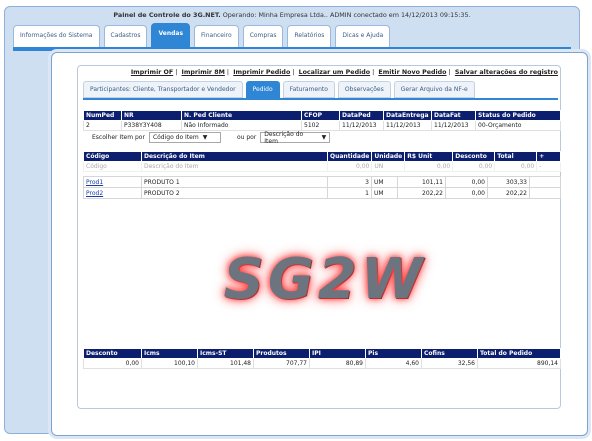 This screenshot has width=592, height=441. Describe the element at coordinates (225, 353) in the screenshot. I see `col-total-icms-st: Icms-ST` at that location.